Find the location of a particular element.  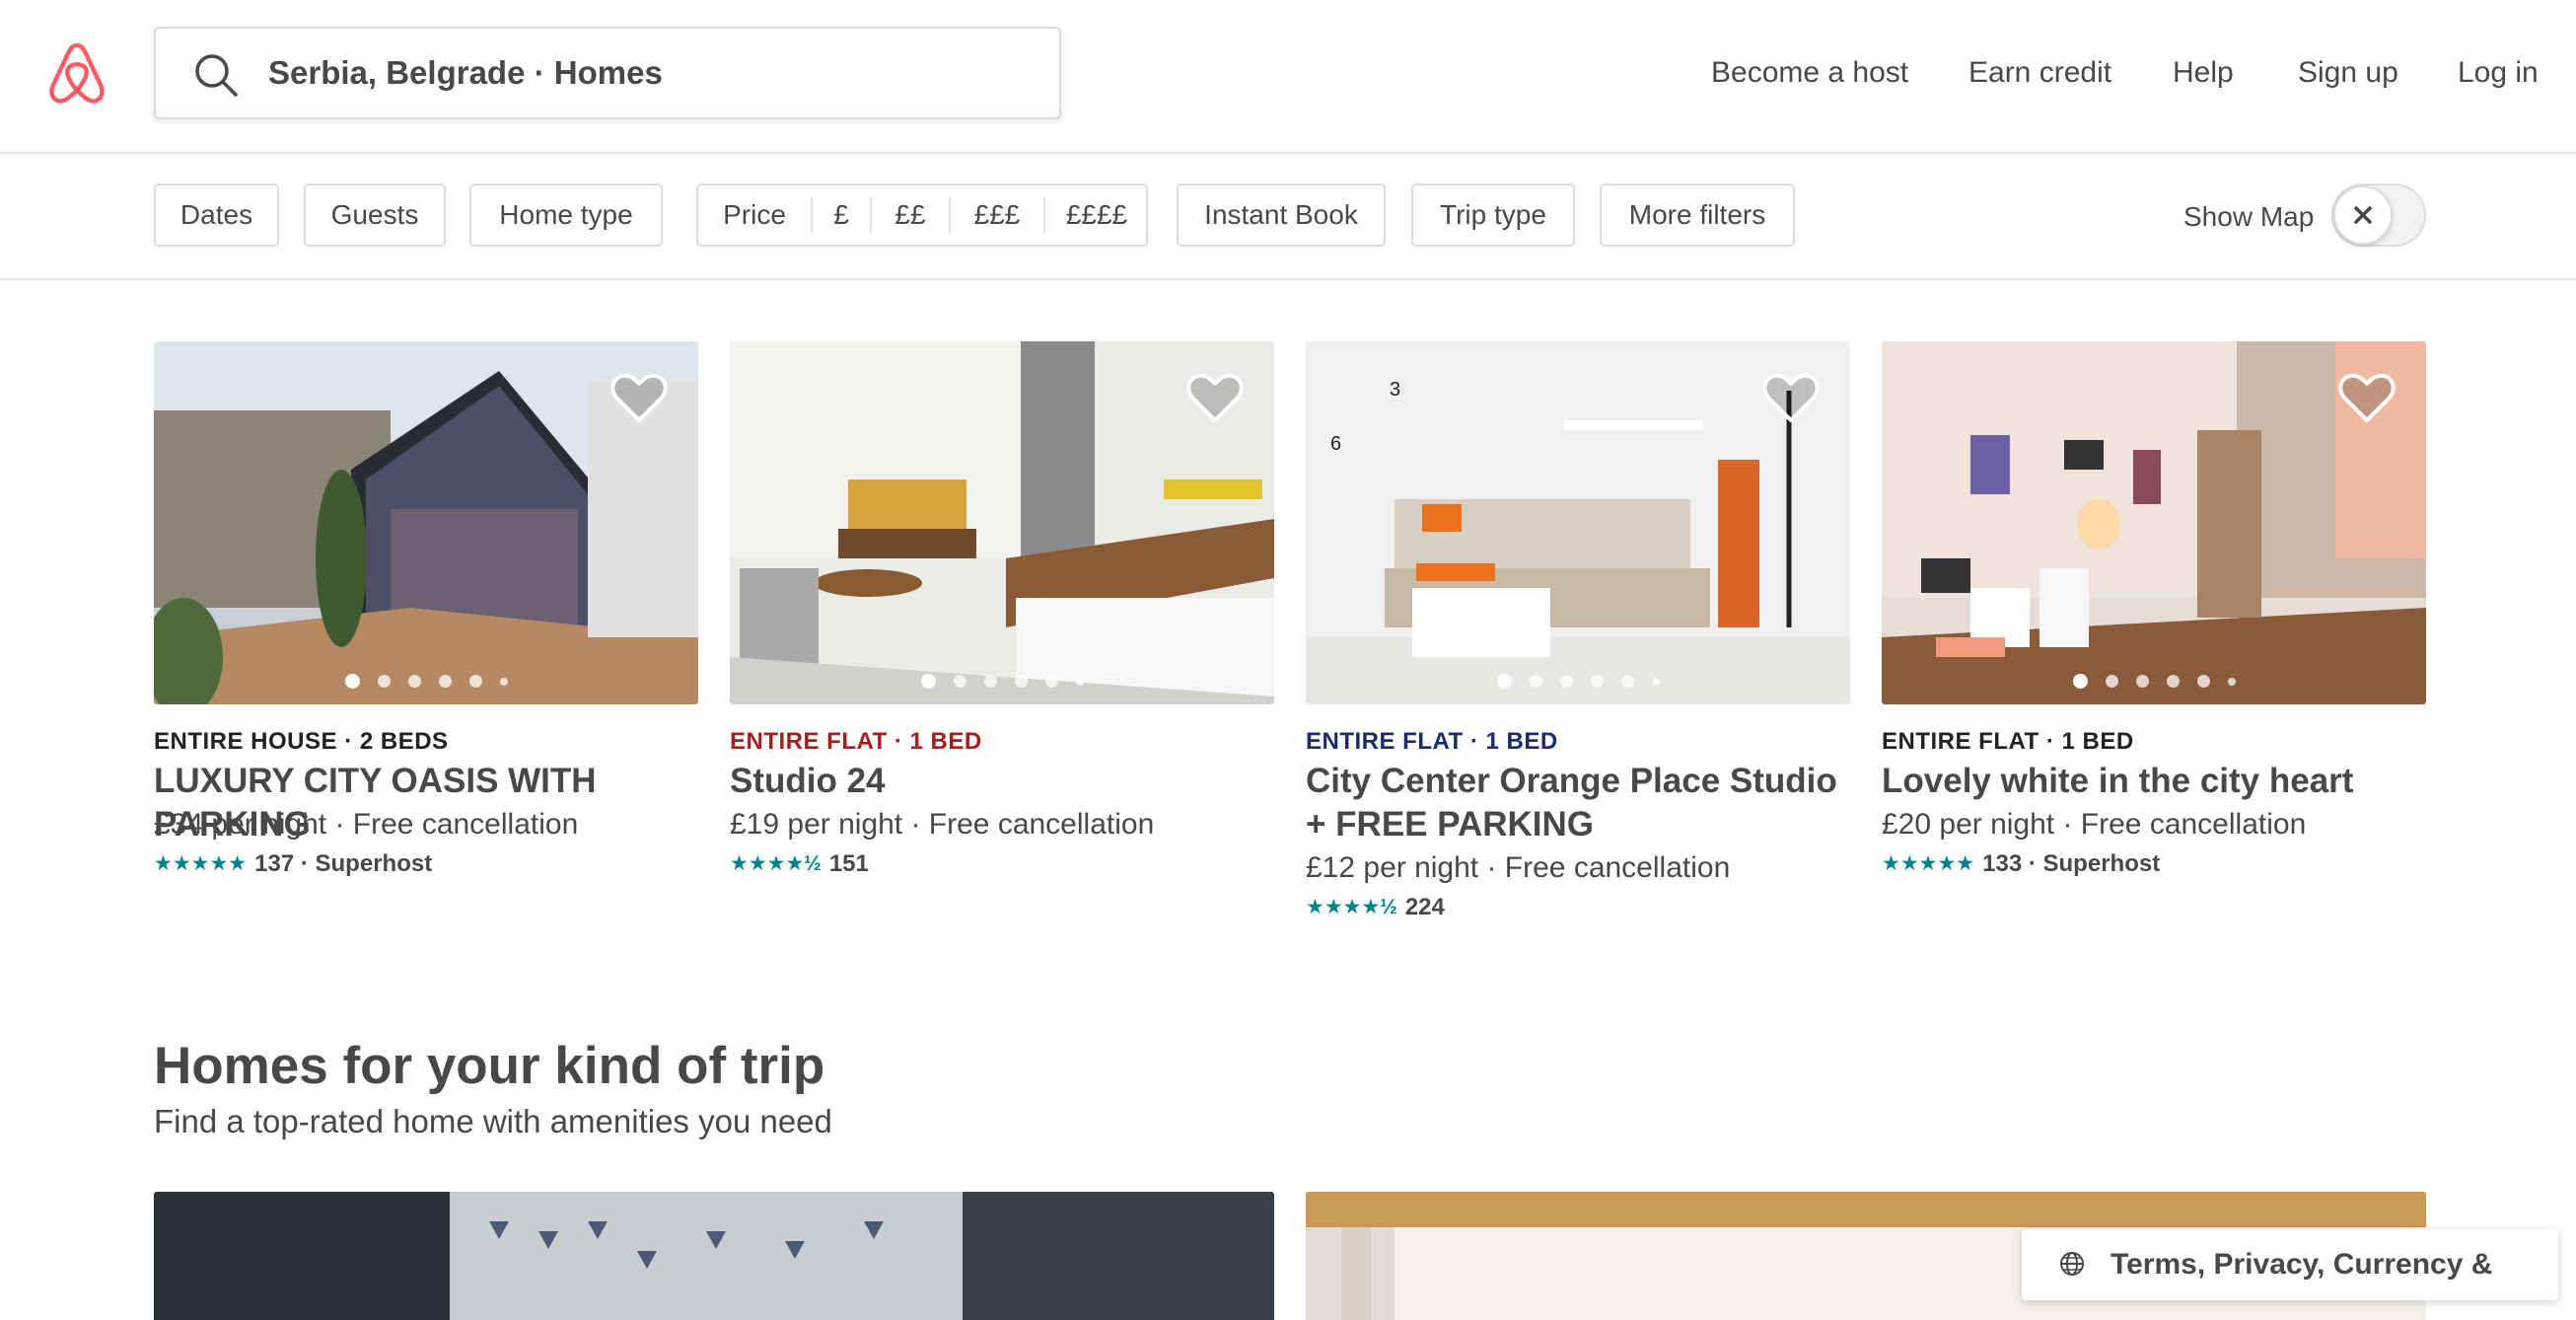

svg-text: 3 is located at coordinates (1395, 390).